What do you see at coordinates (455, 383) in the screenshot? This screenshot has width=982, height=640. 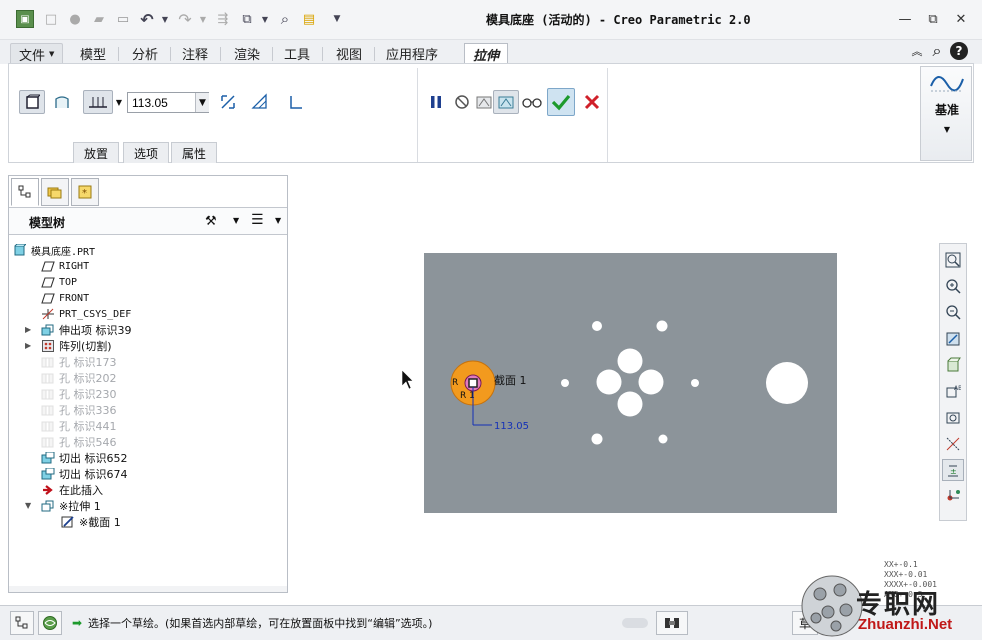 I see `radius-label: R` at bounding box center [455, 383].